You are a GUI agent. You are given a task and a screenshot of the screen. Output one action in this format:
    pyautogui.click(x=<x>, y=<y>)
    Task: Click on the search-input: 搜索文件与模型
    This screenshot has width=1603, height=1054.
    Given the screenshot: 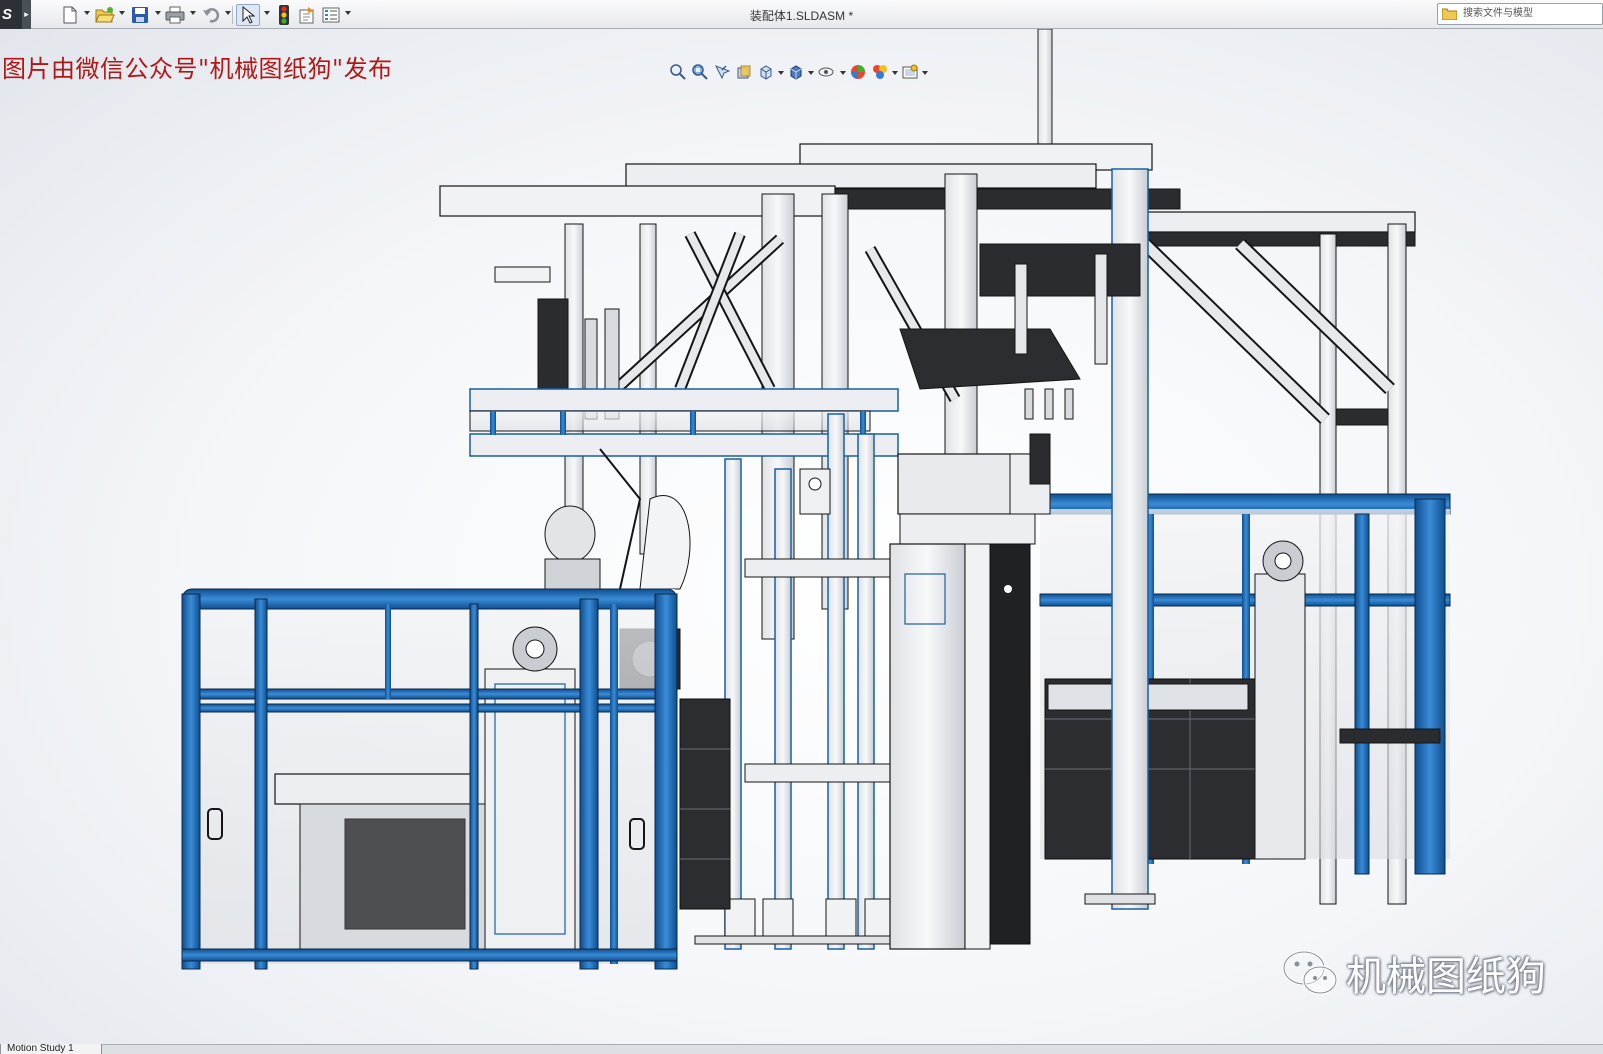 What is the action you would take?
    pyautogui.click(x=1520, y=14)
    